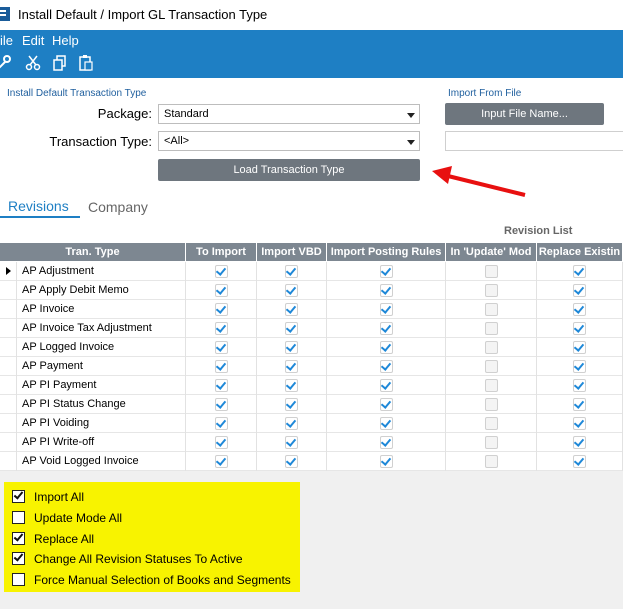  I want to click on tran-type-cell: AP Apply Debit Memo, so click(102, 290).